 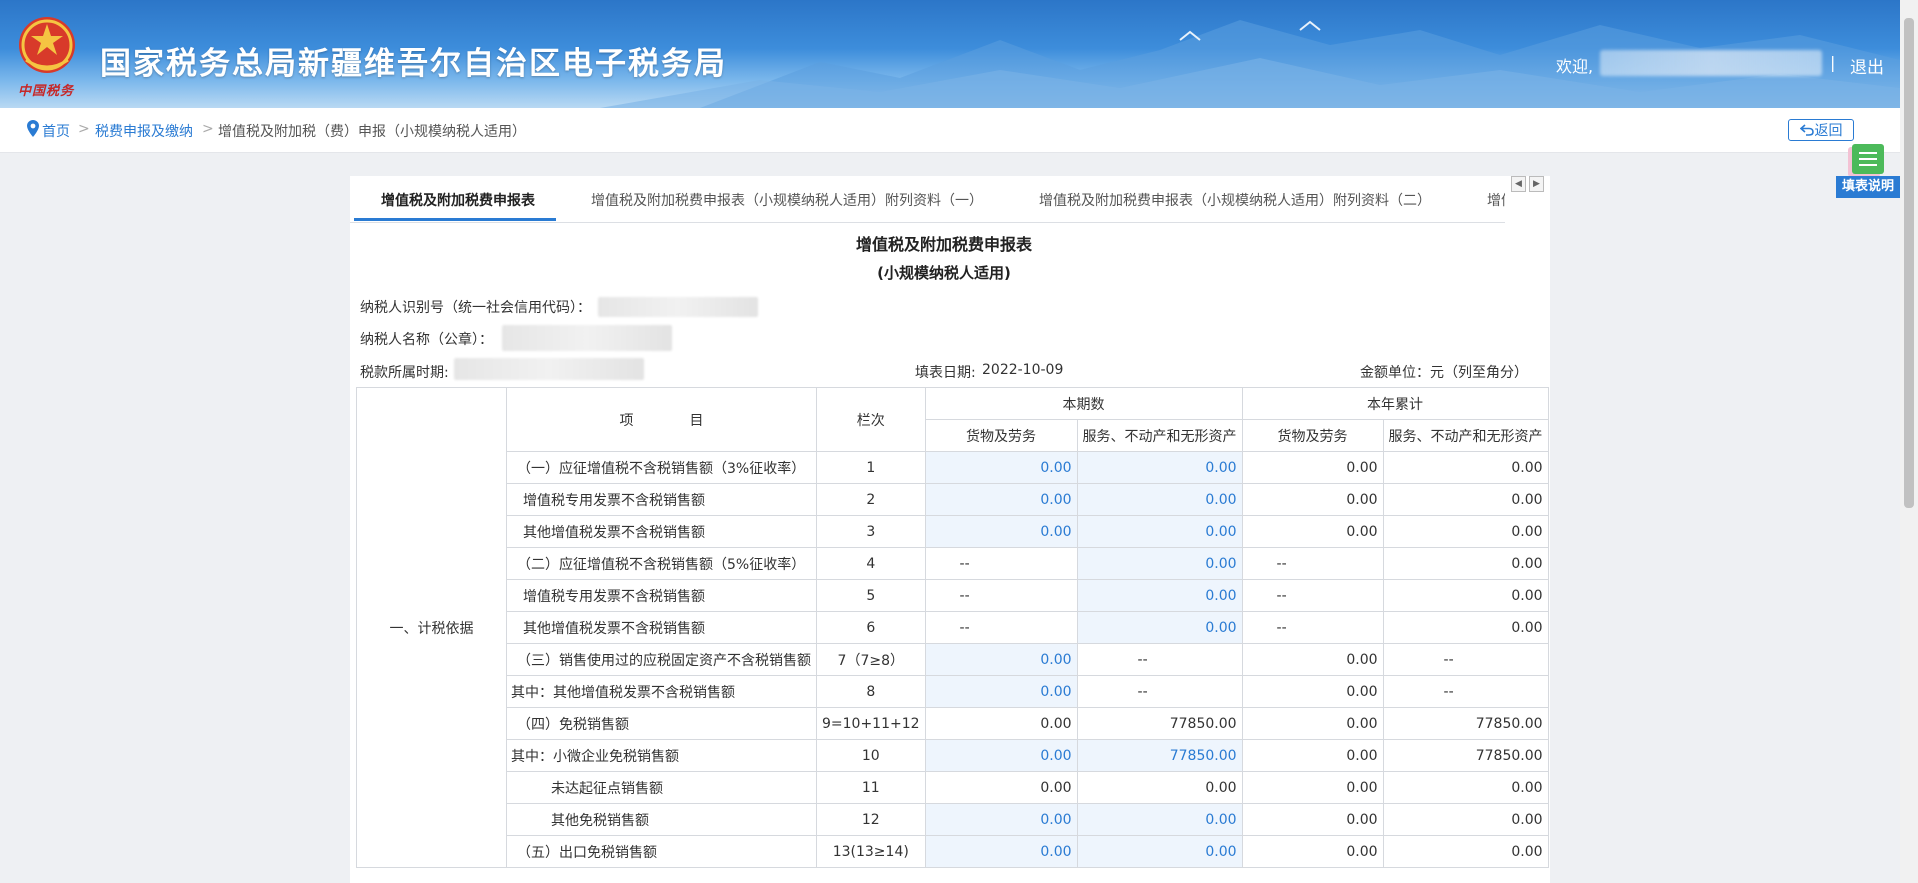 I want to click on row-item: 未达起征点销售额, so click(x=661, y=787).